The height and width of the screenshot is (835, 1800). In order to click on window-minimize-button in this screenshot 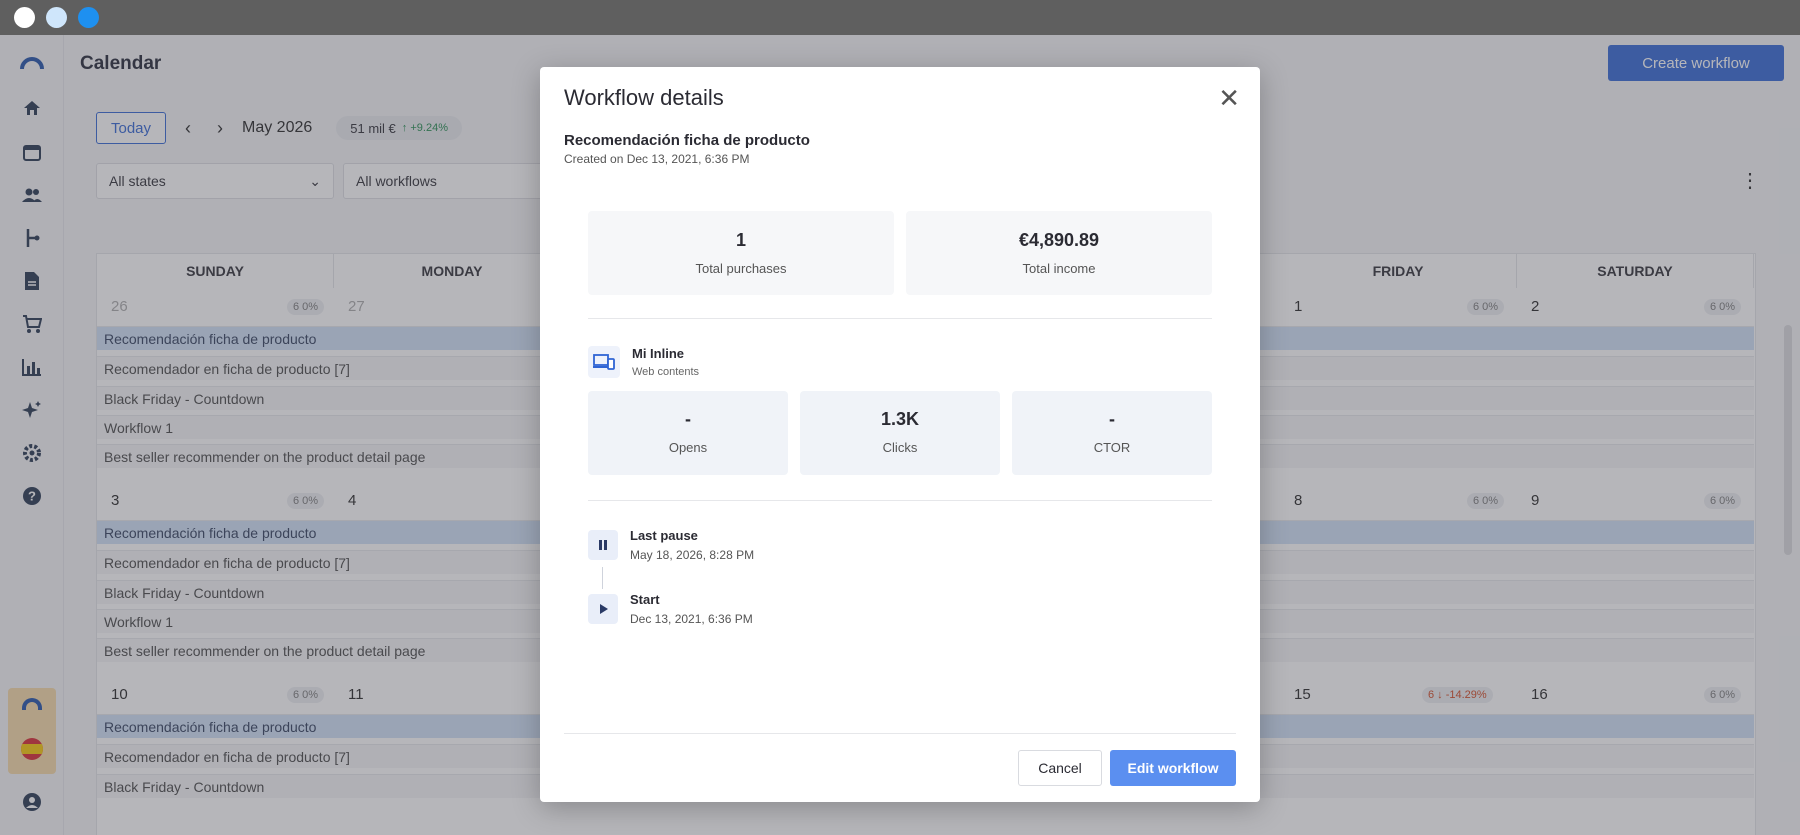, I will do `click(56, 17)`.